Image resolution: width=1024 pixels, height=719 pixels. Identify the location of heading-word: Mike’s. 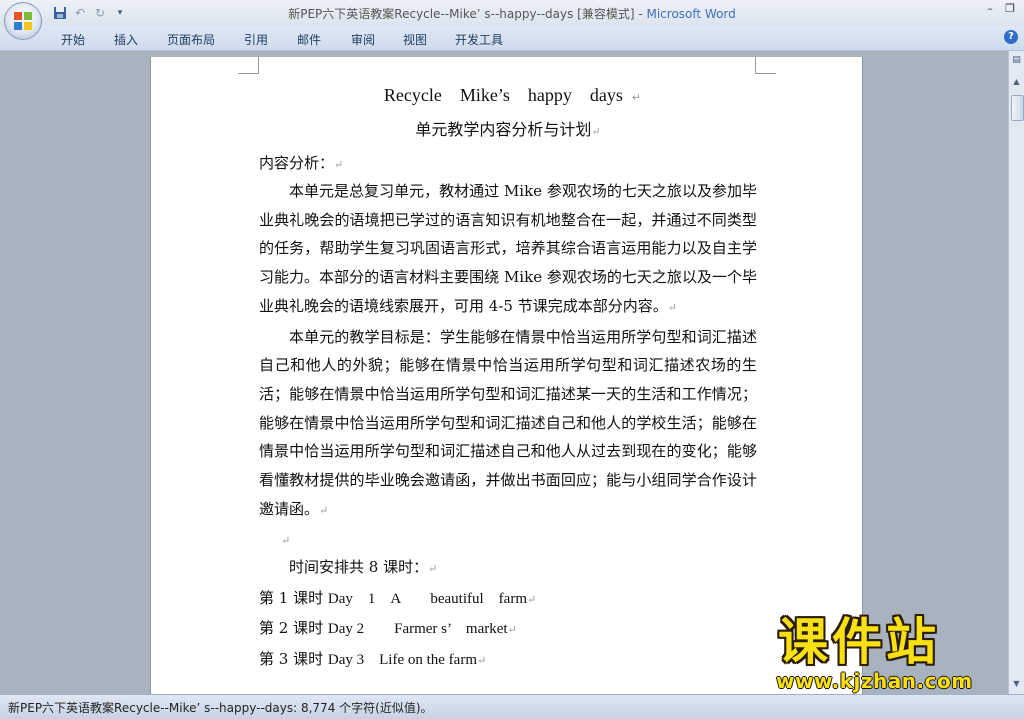
(484, 95).